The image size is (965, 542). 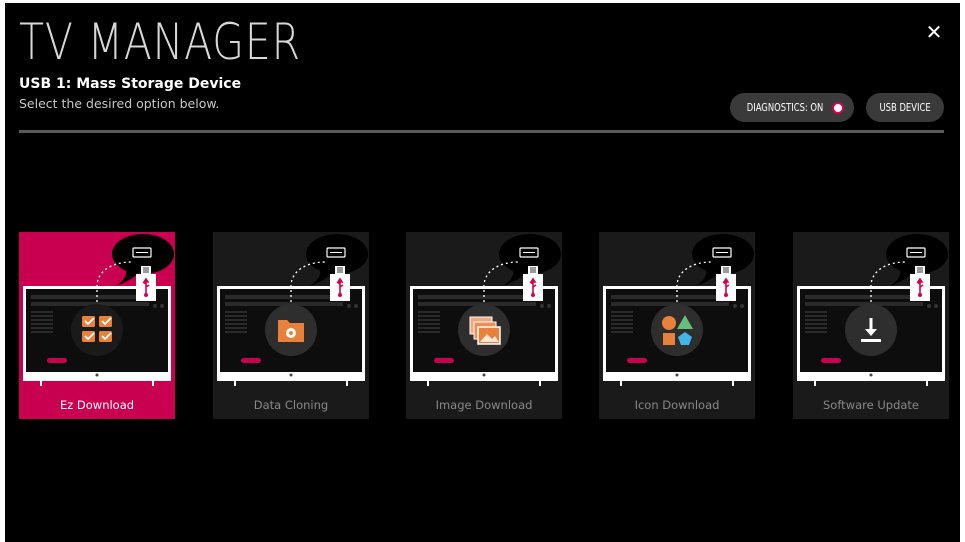 I want to click on page-title: TV MANAGER, so click(x=160, y=42).